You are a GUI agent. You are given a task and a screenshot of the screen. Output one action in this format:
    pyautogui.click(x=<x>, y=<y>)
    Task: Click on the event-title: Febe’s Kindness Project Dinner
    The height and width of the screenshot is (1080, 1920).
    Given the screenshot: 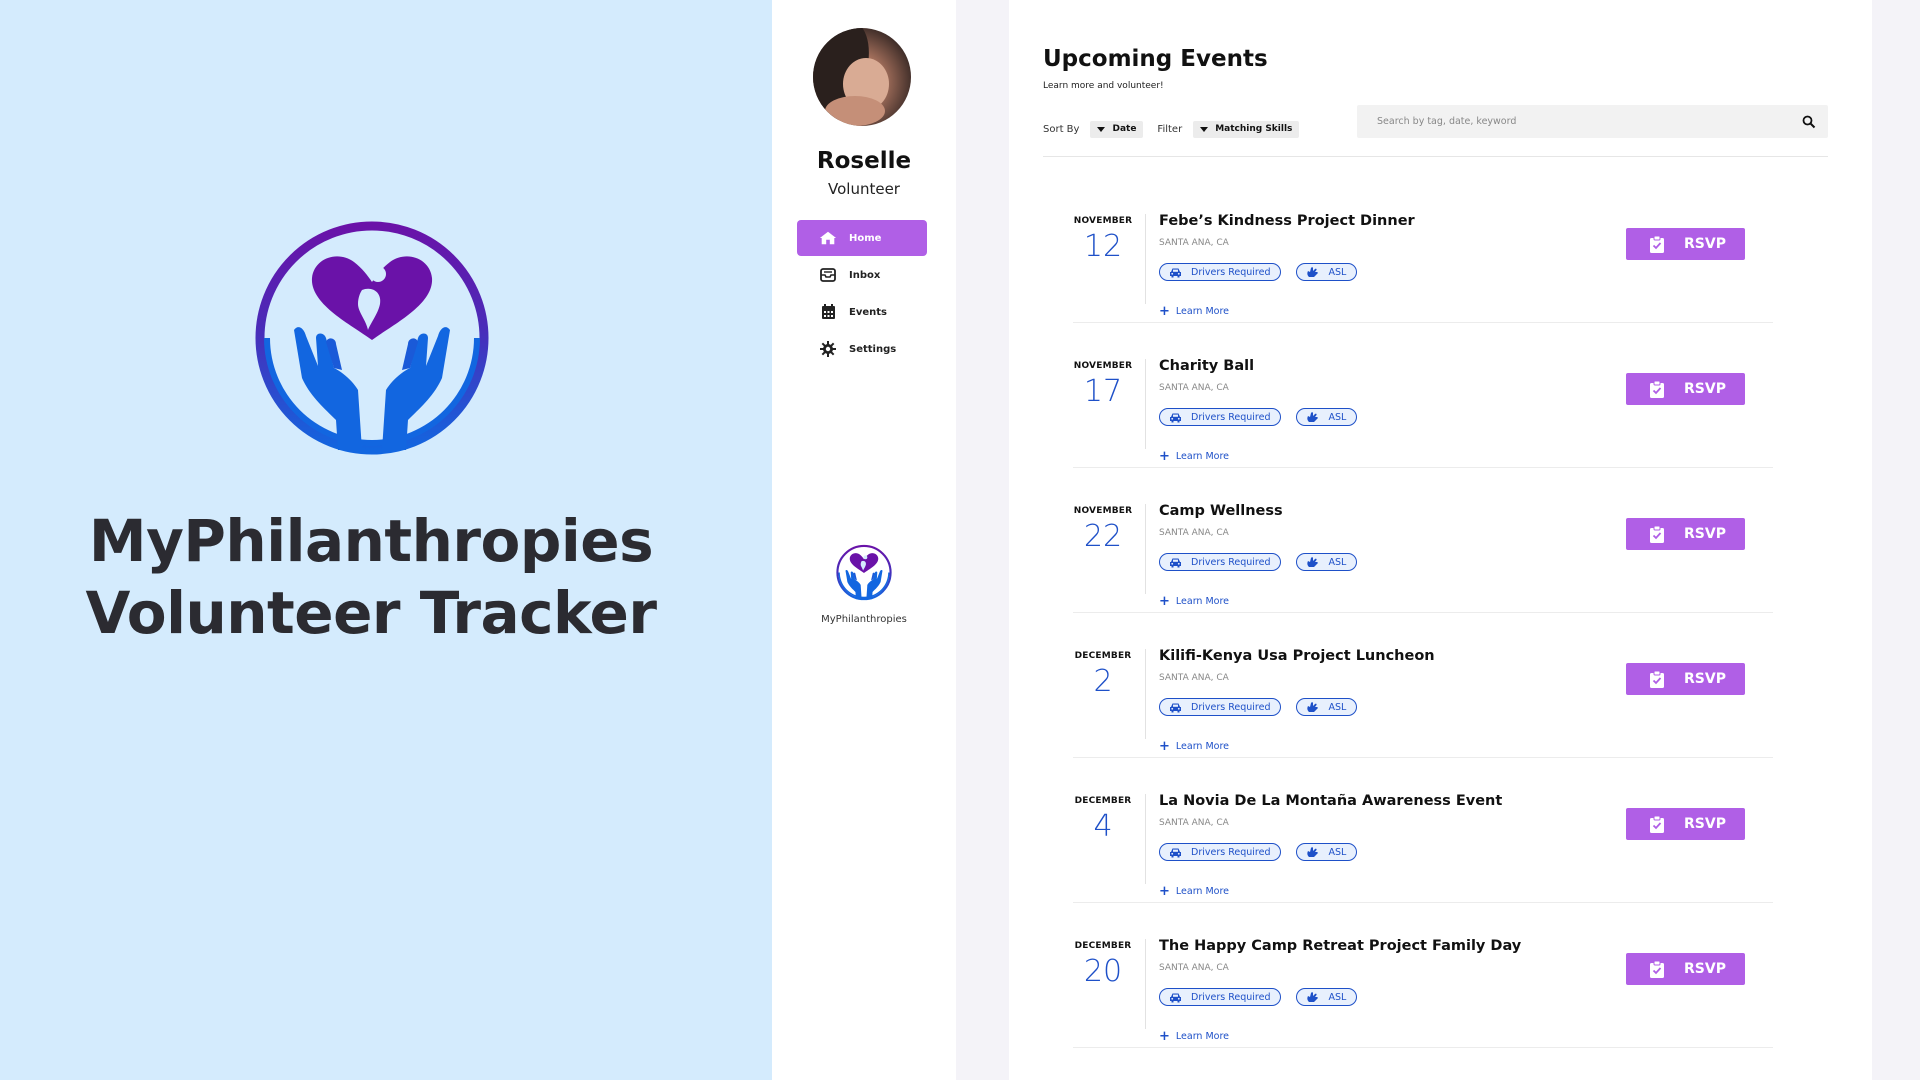 What is the action you would take?
    pyautogui.click(x=1287, y=221)
    